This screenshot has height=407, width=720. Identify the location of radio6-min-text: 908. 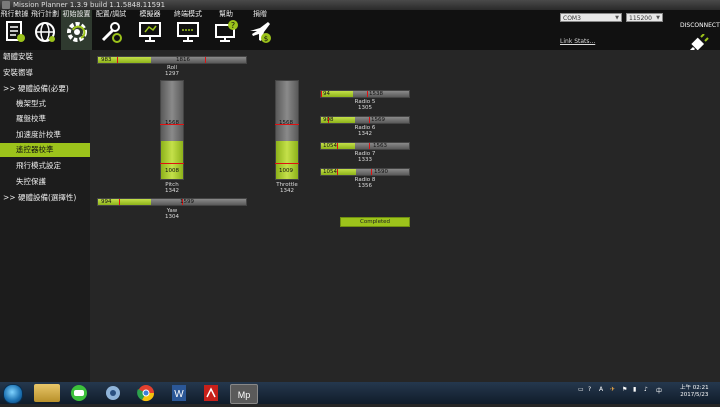
(328, 120).